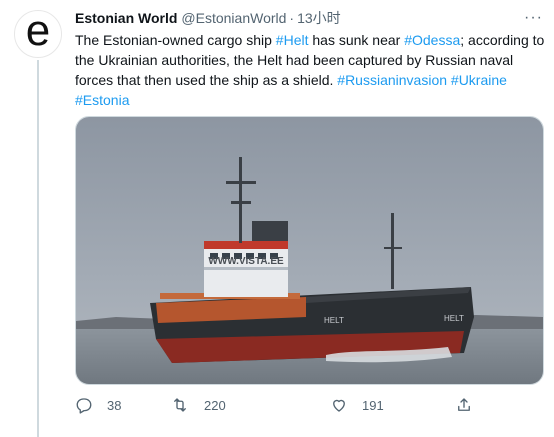 The width and height of the screenshot is (554, 437). What do you see at coordinates (246, 245) in the screenshot?
I see `bridge-stripe` at bounding box center [246, 245].